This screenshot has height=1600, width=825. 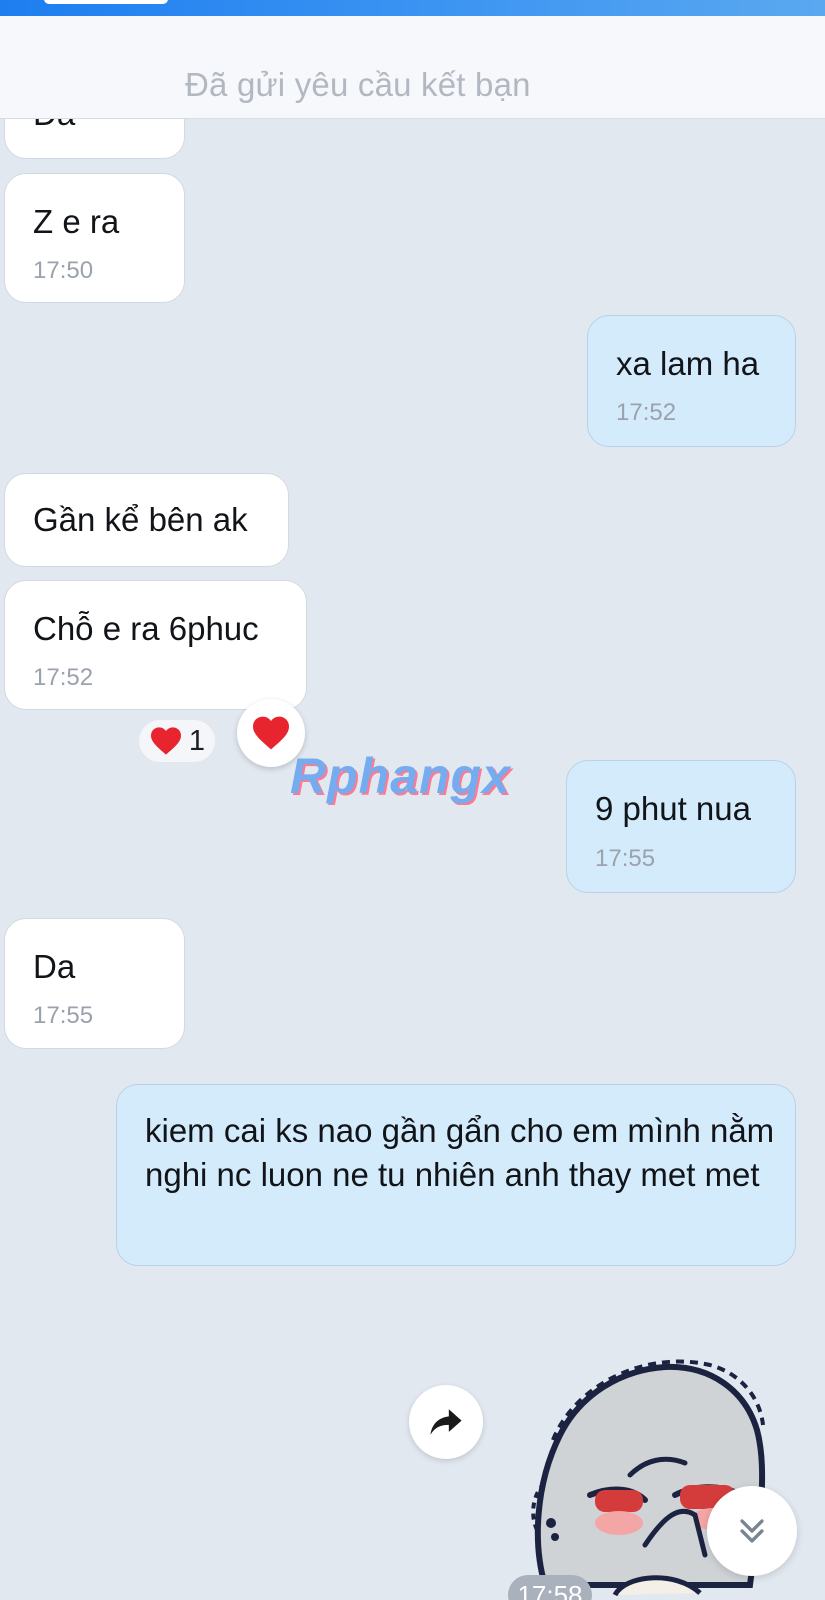 I want to click on message-text: Chỗ e ra 6phuc, so click(x=146, y=628).